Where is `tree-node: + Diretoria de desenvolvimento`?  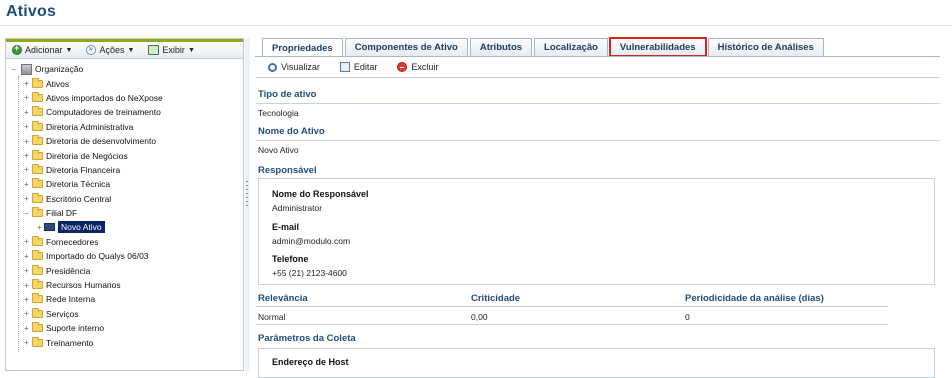 tree-node: + Diretoria de desenvolvimento is located at coordinates (124, 141).